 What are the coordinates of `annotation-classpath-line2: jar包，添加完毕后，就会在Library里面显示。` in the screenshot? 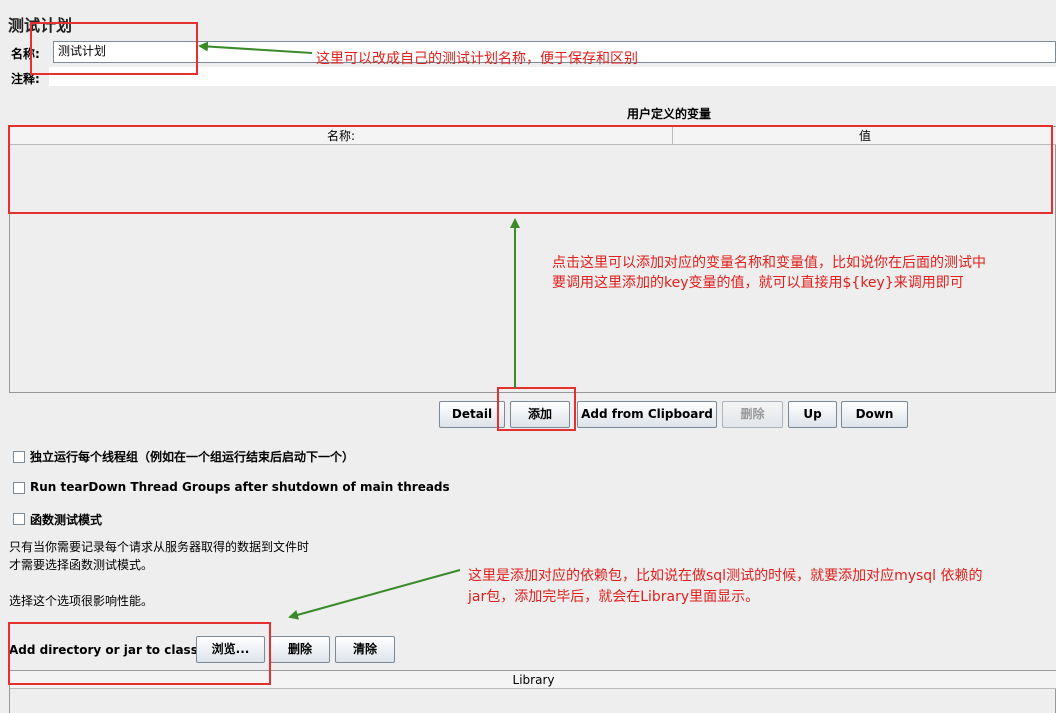 It's located at (614, 597).